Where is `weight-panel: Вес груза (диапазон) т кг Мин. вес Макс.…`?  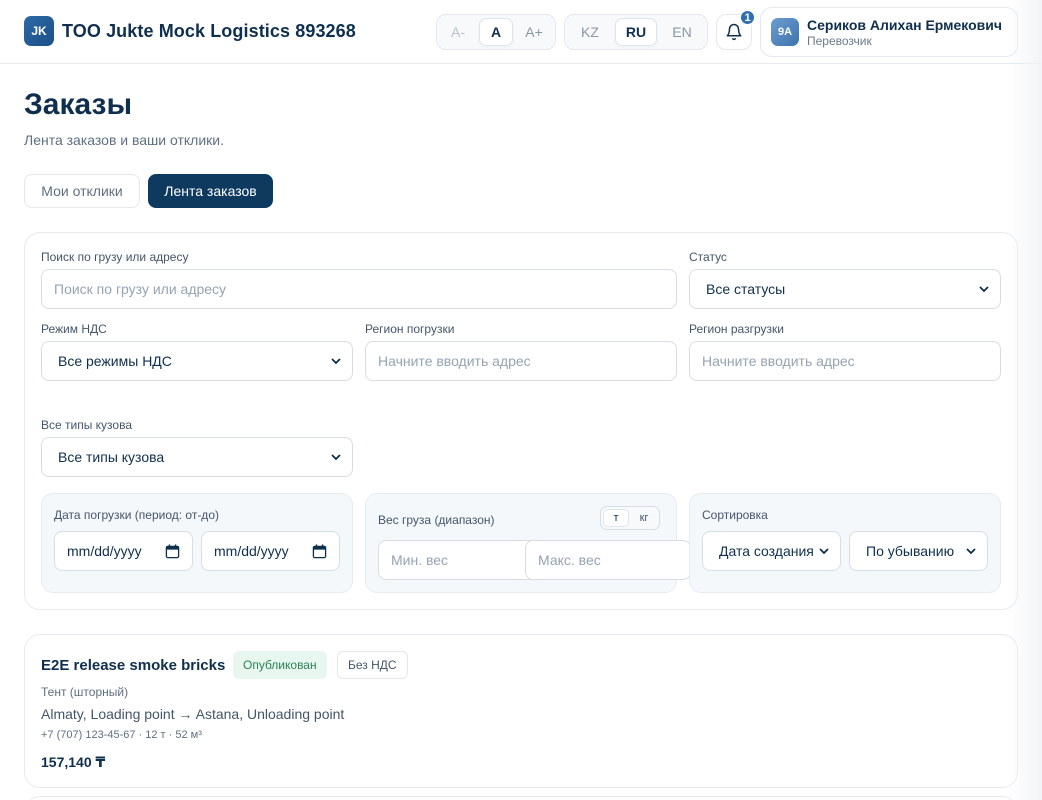
weight-panel: Вес груза (диапазон) т кг Мин. вес Макс.… is located at coordinates (528, 543).